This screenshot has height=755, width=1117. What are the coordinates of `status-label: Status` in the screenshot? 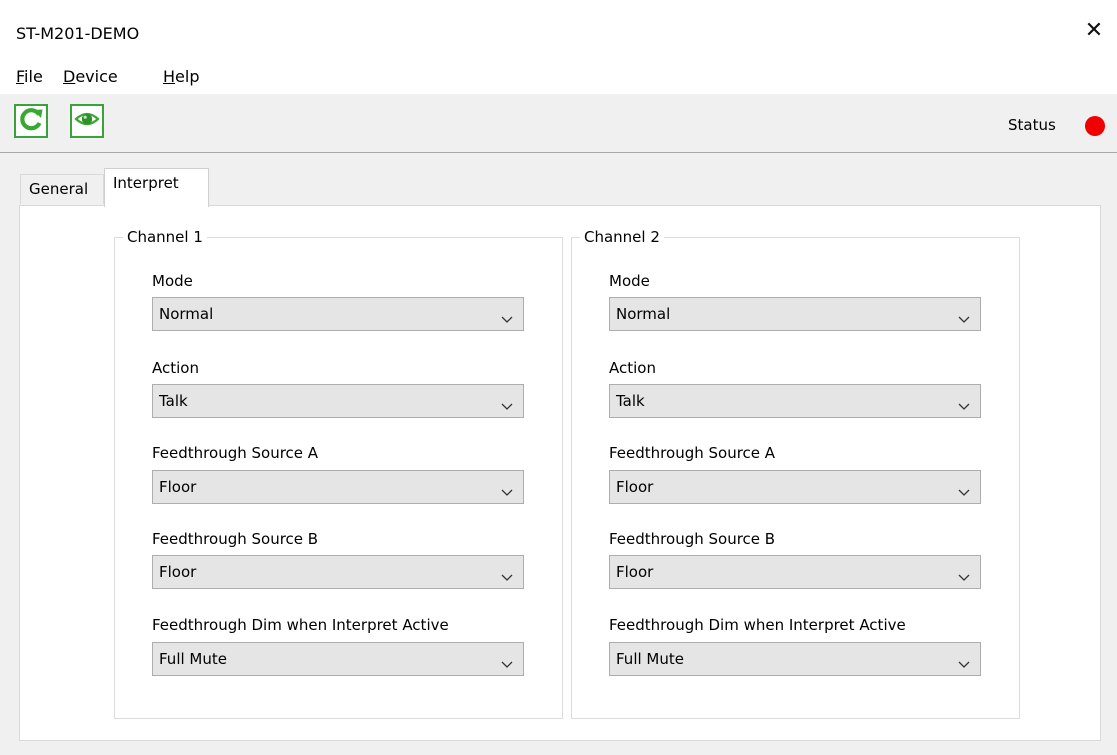 It's located at (1032, 125).